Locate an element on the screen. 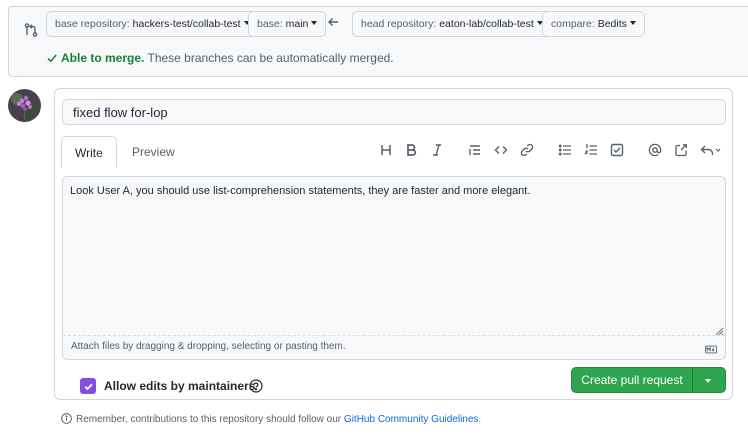  heading-icon is located at coordinates (386, 150).